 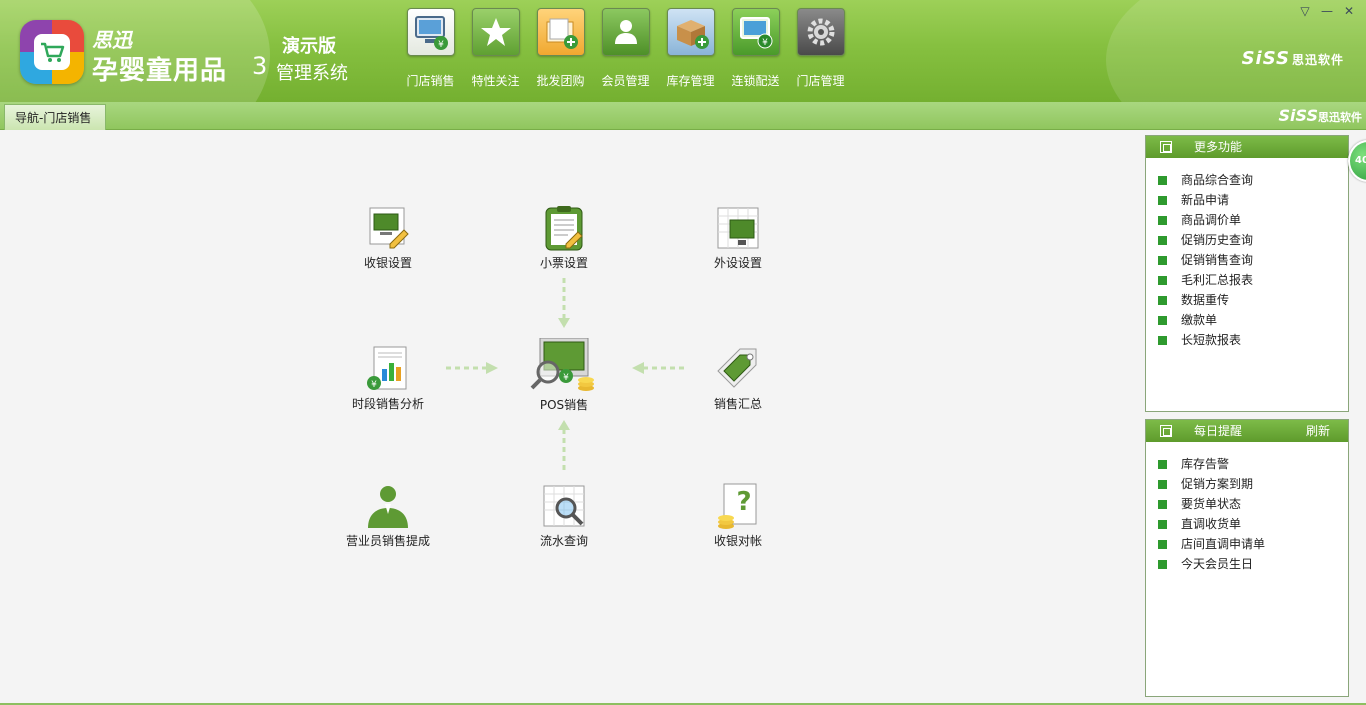 What do you see at coordinates (472, 368) in the screenshot?
I see `arrow-right-icon` at bounding box center [472, 368].